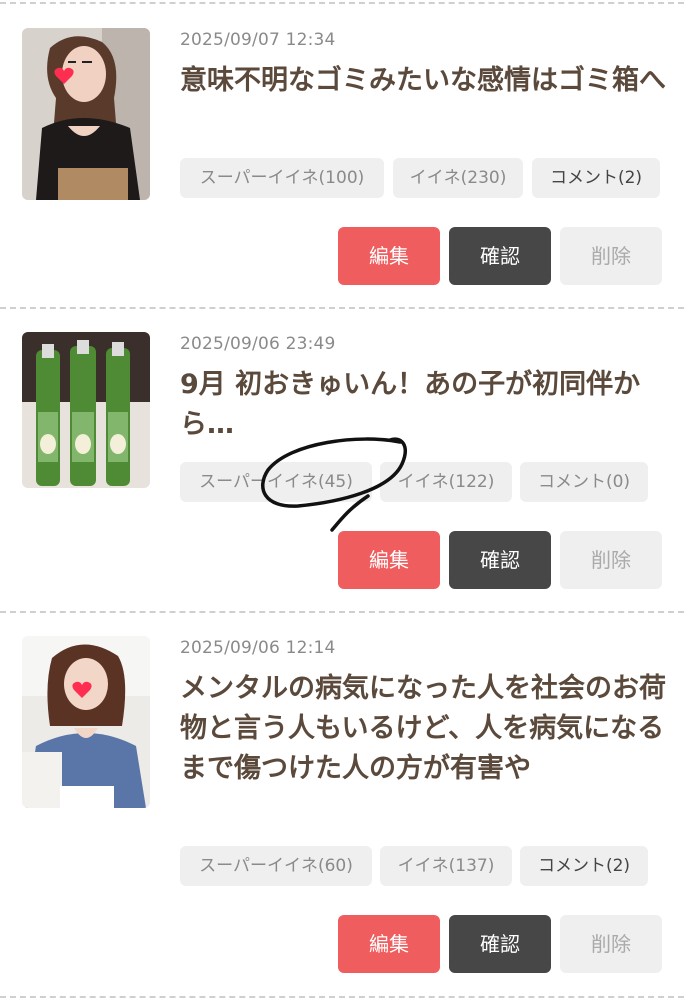 This screenshot has width=684, height=1000. Describe the element at coordinates (258, 648) in the screenshot. I see `post-date: 2025/09/06 12:14` at that location.